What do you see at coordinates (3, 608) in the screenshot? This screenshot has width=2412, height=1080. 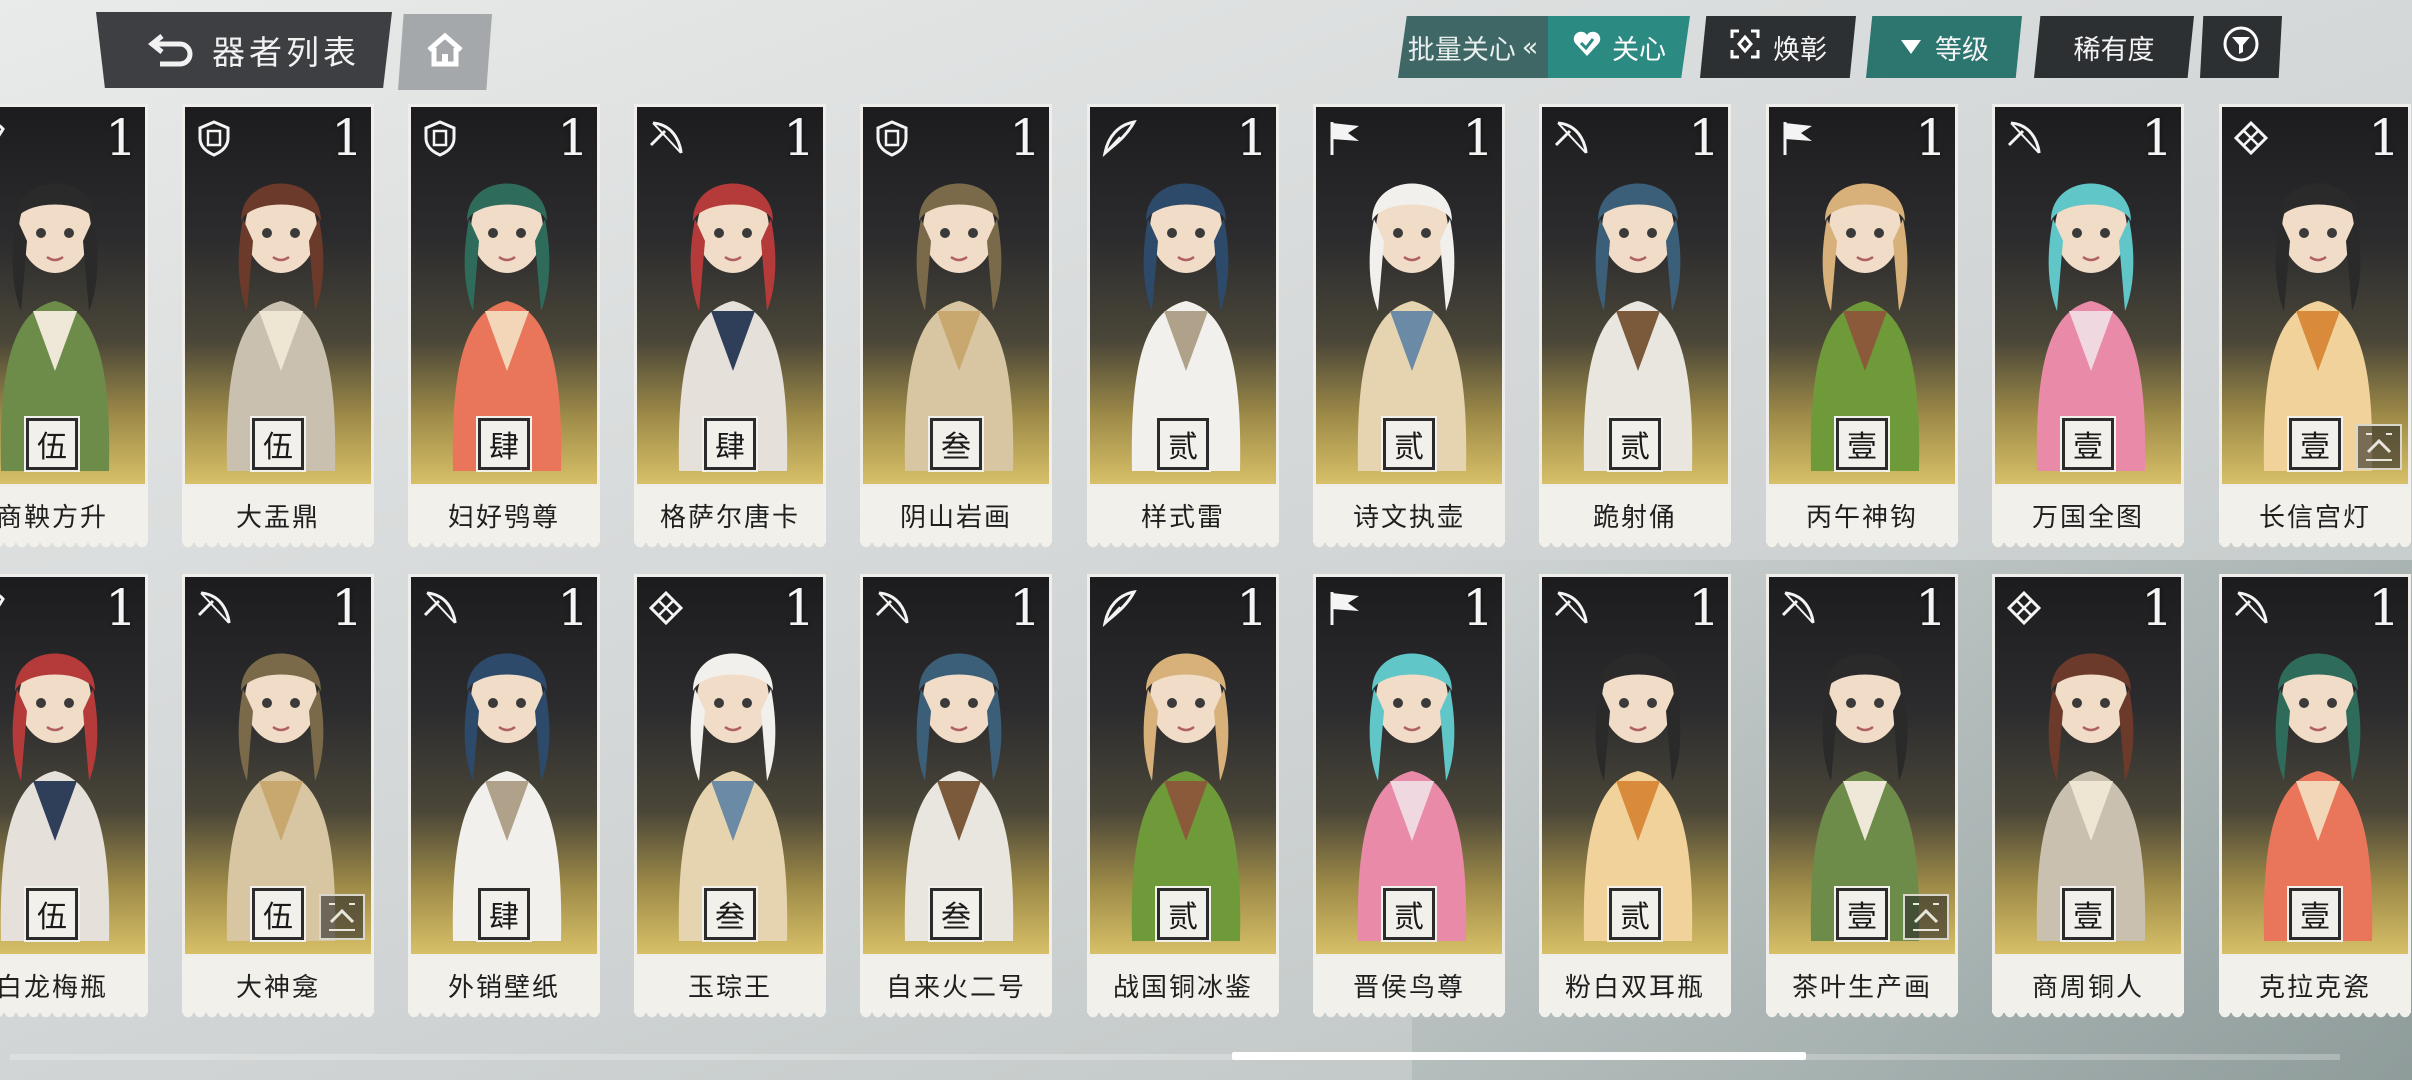 I see `fan-icon` at bounding box center [3, 608].